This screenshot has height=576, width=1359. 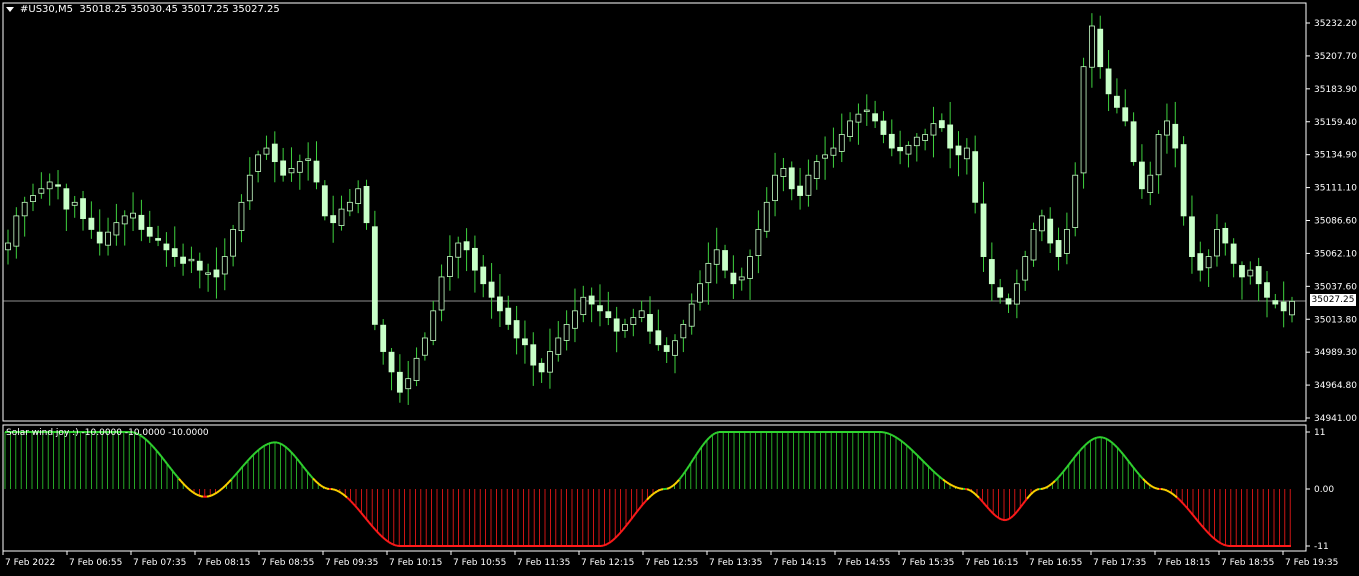 What do you see at coordinates (1335, 90) in the screenshot?
I see `price-tick-label: 35183.90` at bounding box center [1335, 90].